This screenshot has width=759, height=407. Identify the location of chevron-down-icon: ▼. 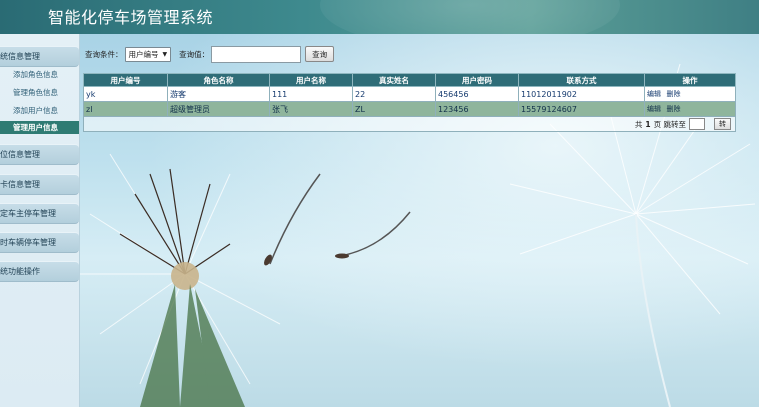
(165, 54).